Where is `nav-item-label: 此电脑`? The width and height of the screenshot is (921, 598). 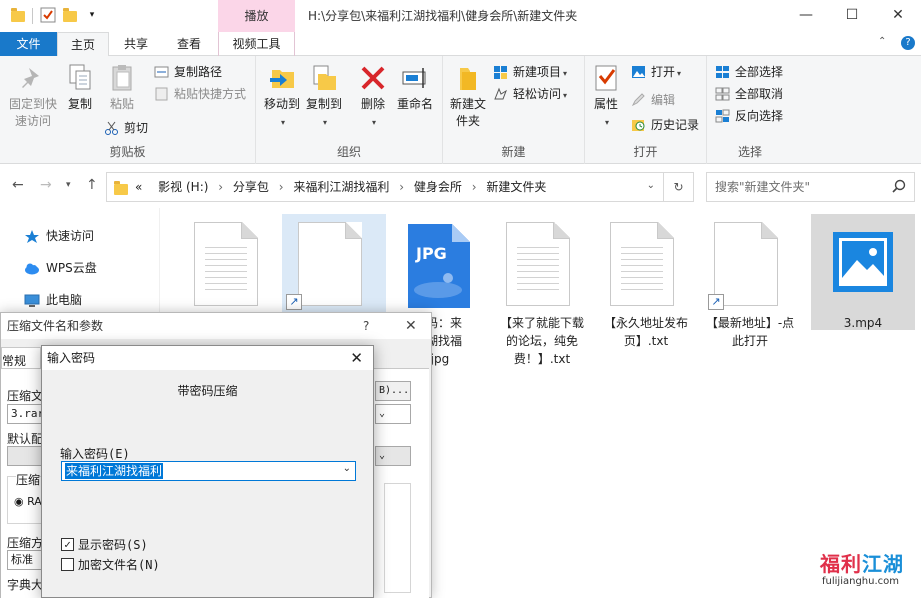 nav-item-label: 此电脑 is located at coordinates (64, 300).